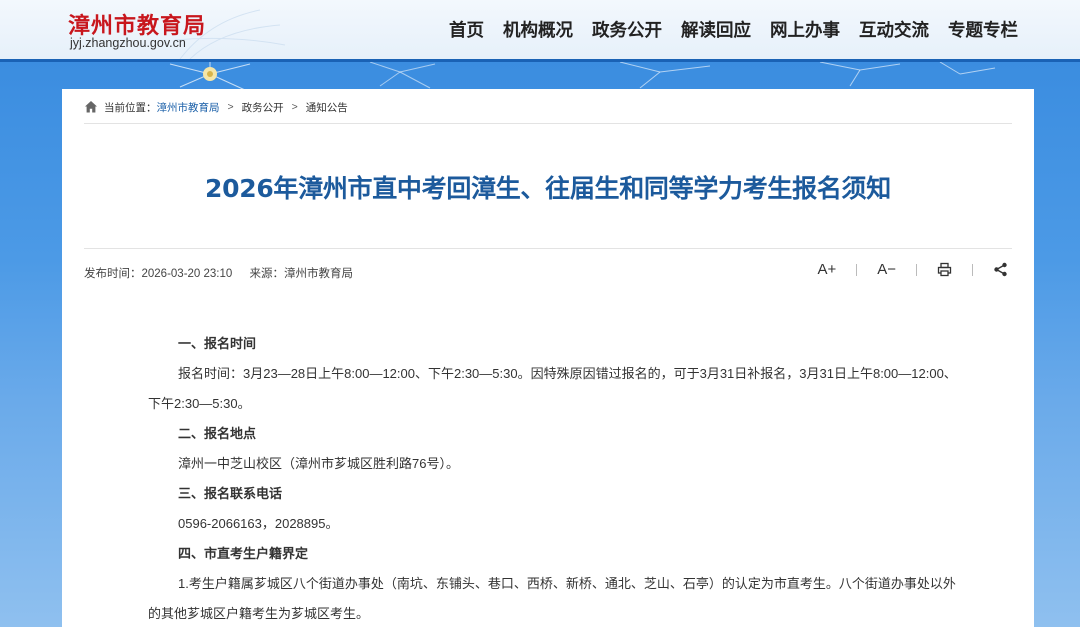 This screenshot has width=1080, height=629. What do you see at coordinates (130, 107) in the screenshot?
I see `breadcrumb-prefix: 当前位置：` at bounding box center [130, 107].